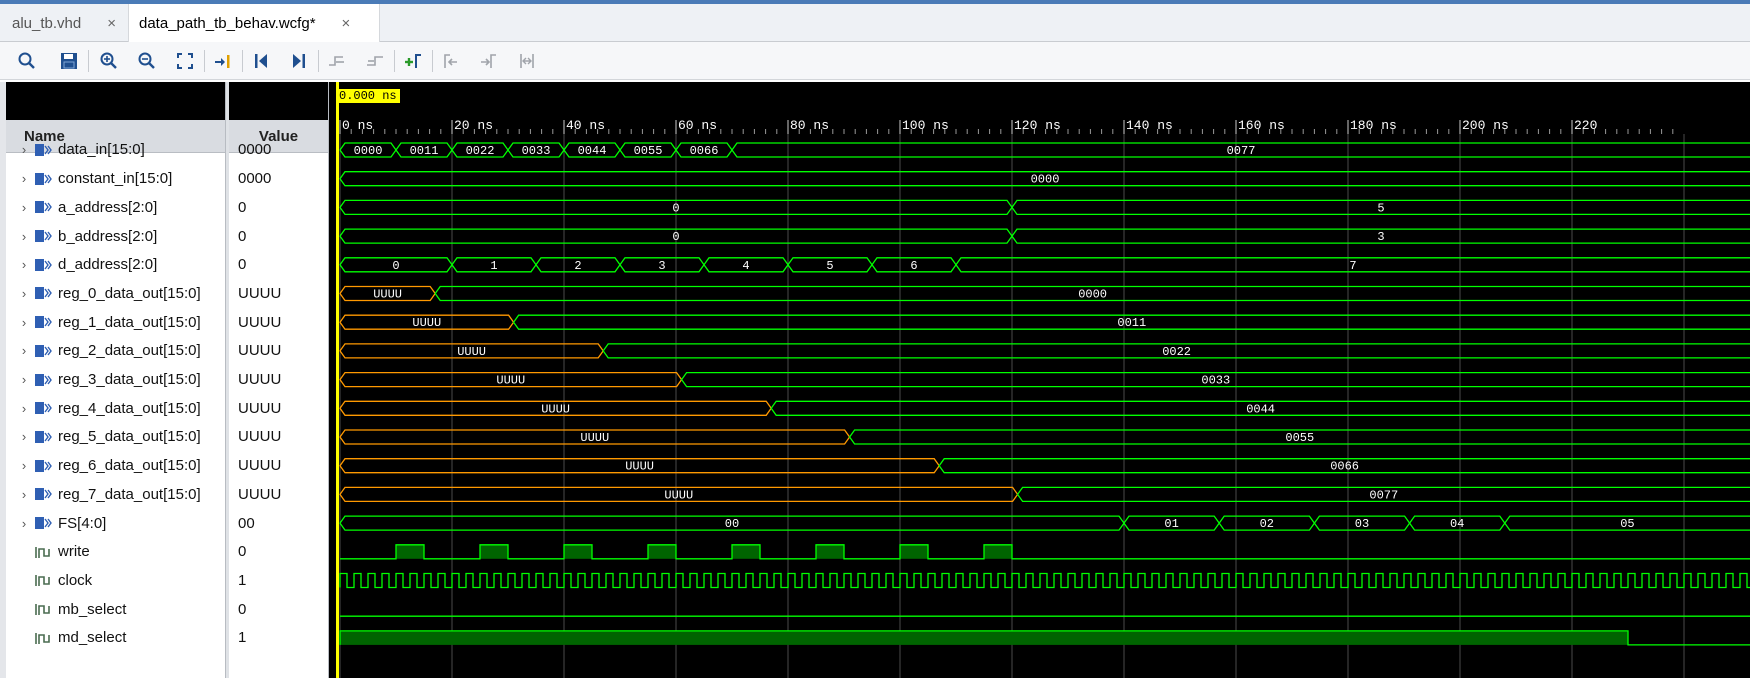 The image size is (1750, 678). I want to click on signal-name: data_in[15:0], so click(101, 150).